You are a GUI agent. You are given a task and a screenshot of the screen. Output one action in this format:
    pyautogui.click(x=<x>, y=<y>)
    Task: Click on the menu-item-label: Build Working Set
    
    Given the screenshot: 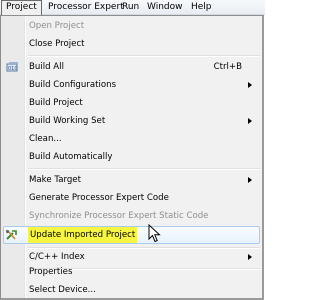 What is the action you would take?
    pyautogui.click(x=67, y=121)
    